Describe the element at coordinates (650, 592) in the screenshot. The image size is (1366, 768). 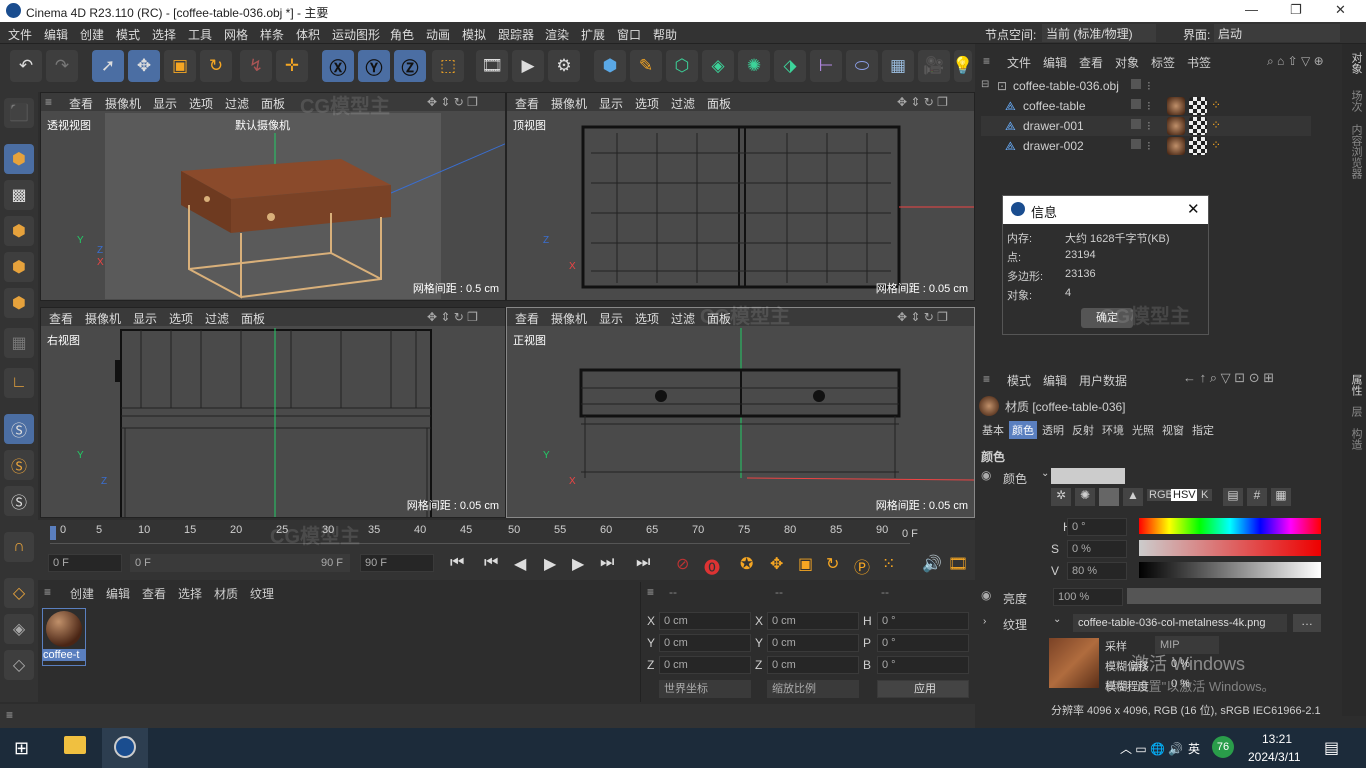
I see `coords-menu-icon: ≡` at that location.